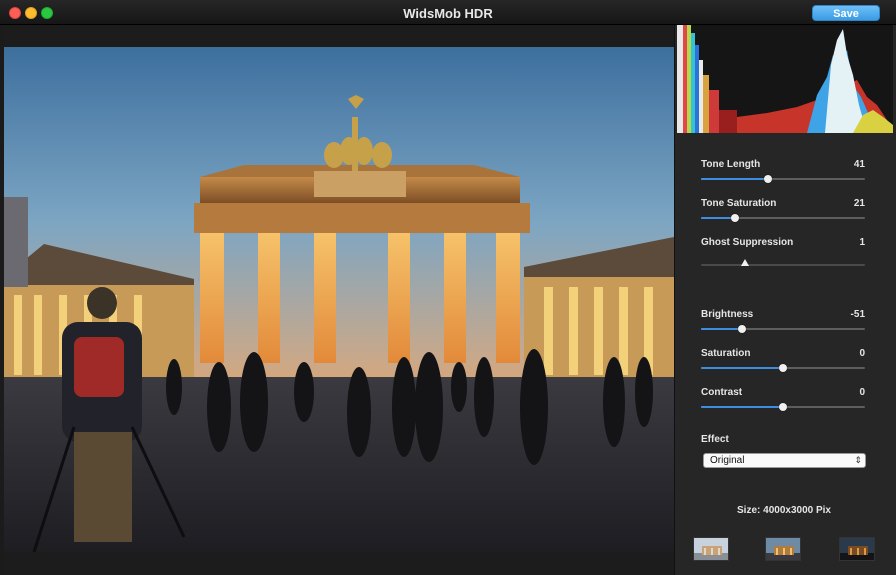  What do you see at coordinates (783, 218) in the screenshot?
I see `tone-saturation-slider` at bounding box center [783, 218].